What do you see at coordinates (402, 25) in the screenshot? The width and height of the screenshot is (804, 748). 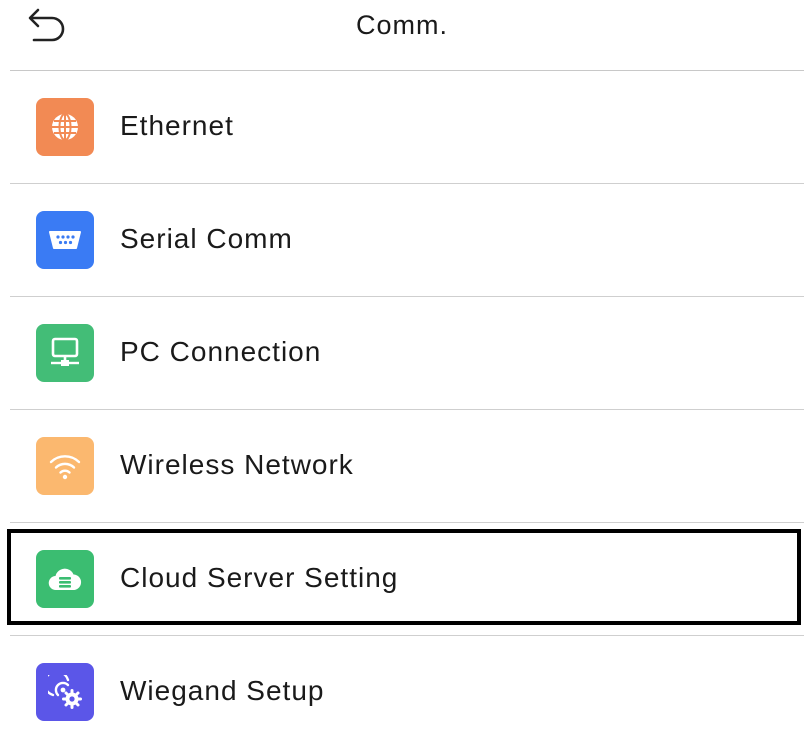 I see `page-title: Comm.` at bounding box center [402, 25].